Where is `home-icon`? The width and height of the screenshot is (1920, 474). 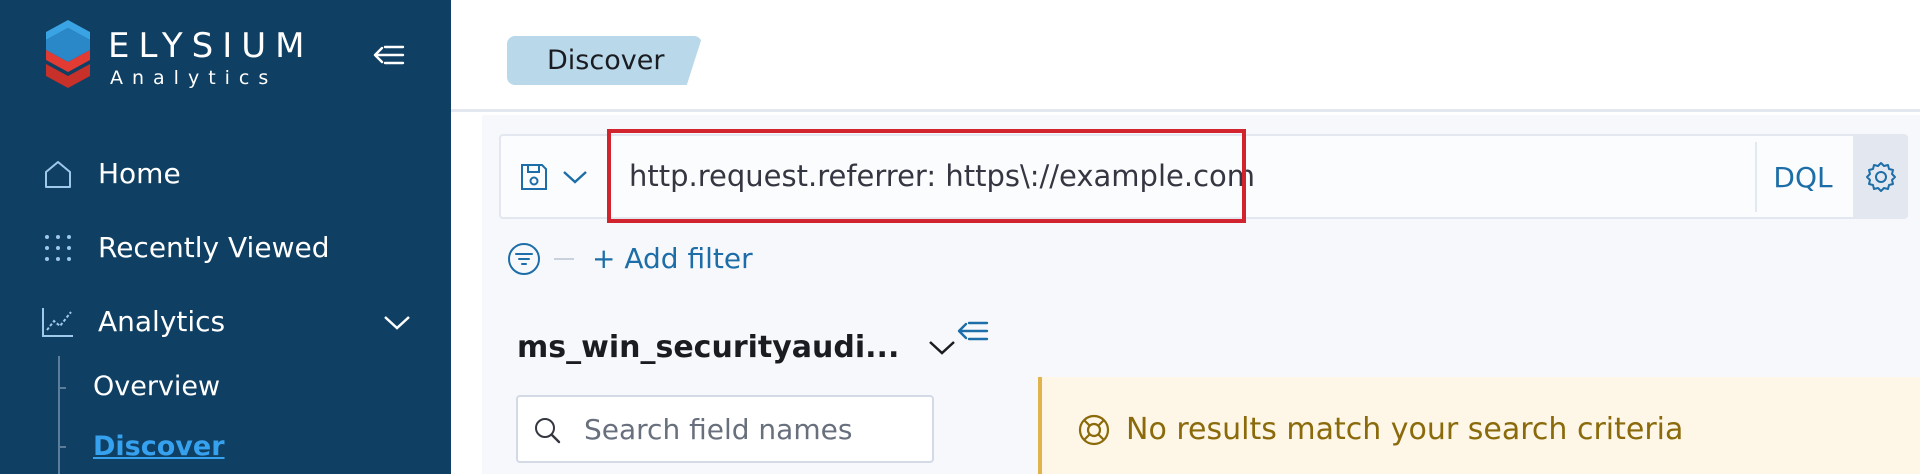 home-icon is located at coordinates (58, 174).